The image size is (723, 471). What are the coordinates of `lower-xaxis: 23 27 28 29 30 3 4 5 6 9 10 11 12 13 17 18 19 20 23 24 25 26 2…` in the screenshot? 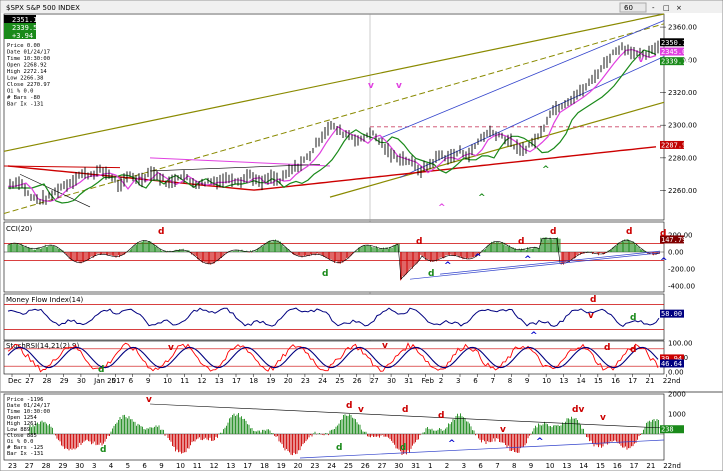 It's located at (344, 466).